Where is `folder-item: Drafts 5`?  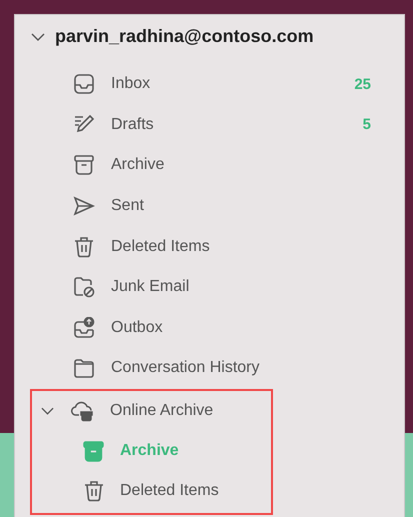 folder-item: Drafts 5 is located at coordinates (209, 125).